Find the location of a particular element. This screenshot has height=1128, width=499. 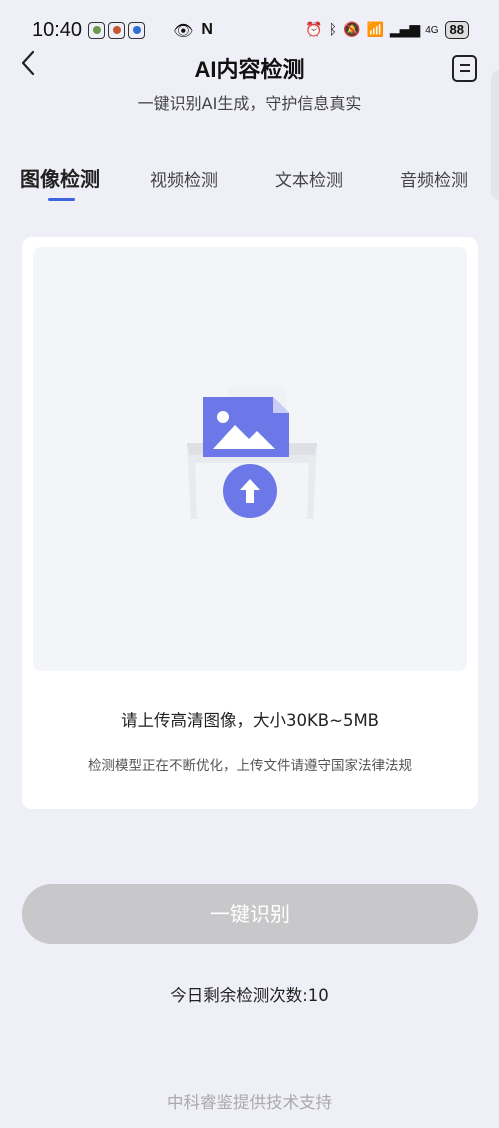

header: AI内容检测 一键识别AI生成，守护信息真实 is located at coordinates (249, 83).